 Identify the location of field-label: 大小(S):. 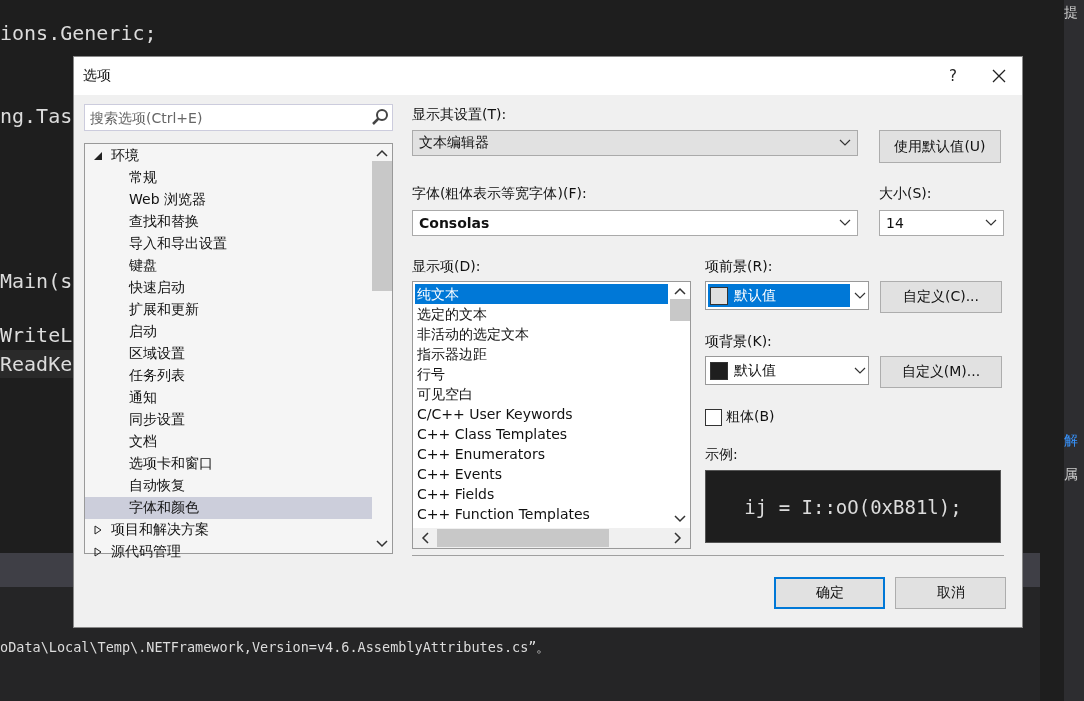
(906, 194).